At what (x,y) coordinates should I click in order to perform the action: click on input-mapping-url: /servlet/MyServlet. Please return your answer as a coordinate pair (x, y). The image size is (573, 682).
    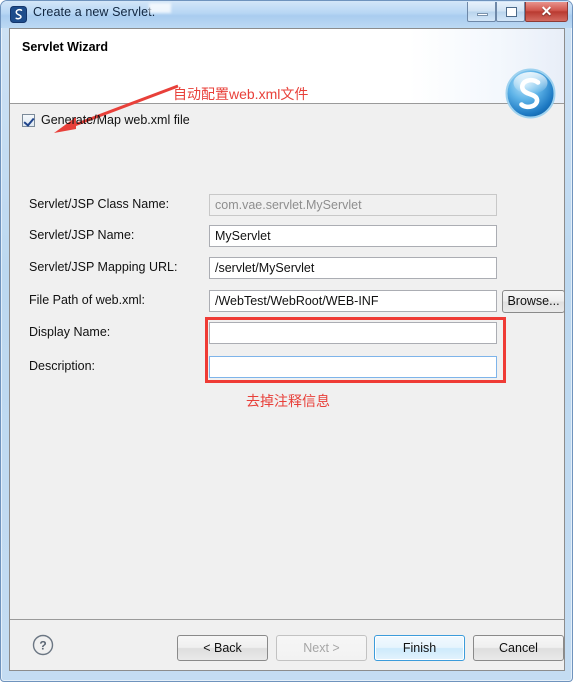
    Looking at the image, I should click on (353, 268).